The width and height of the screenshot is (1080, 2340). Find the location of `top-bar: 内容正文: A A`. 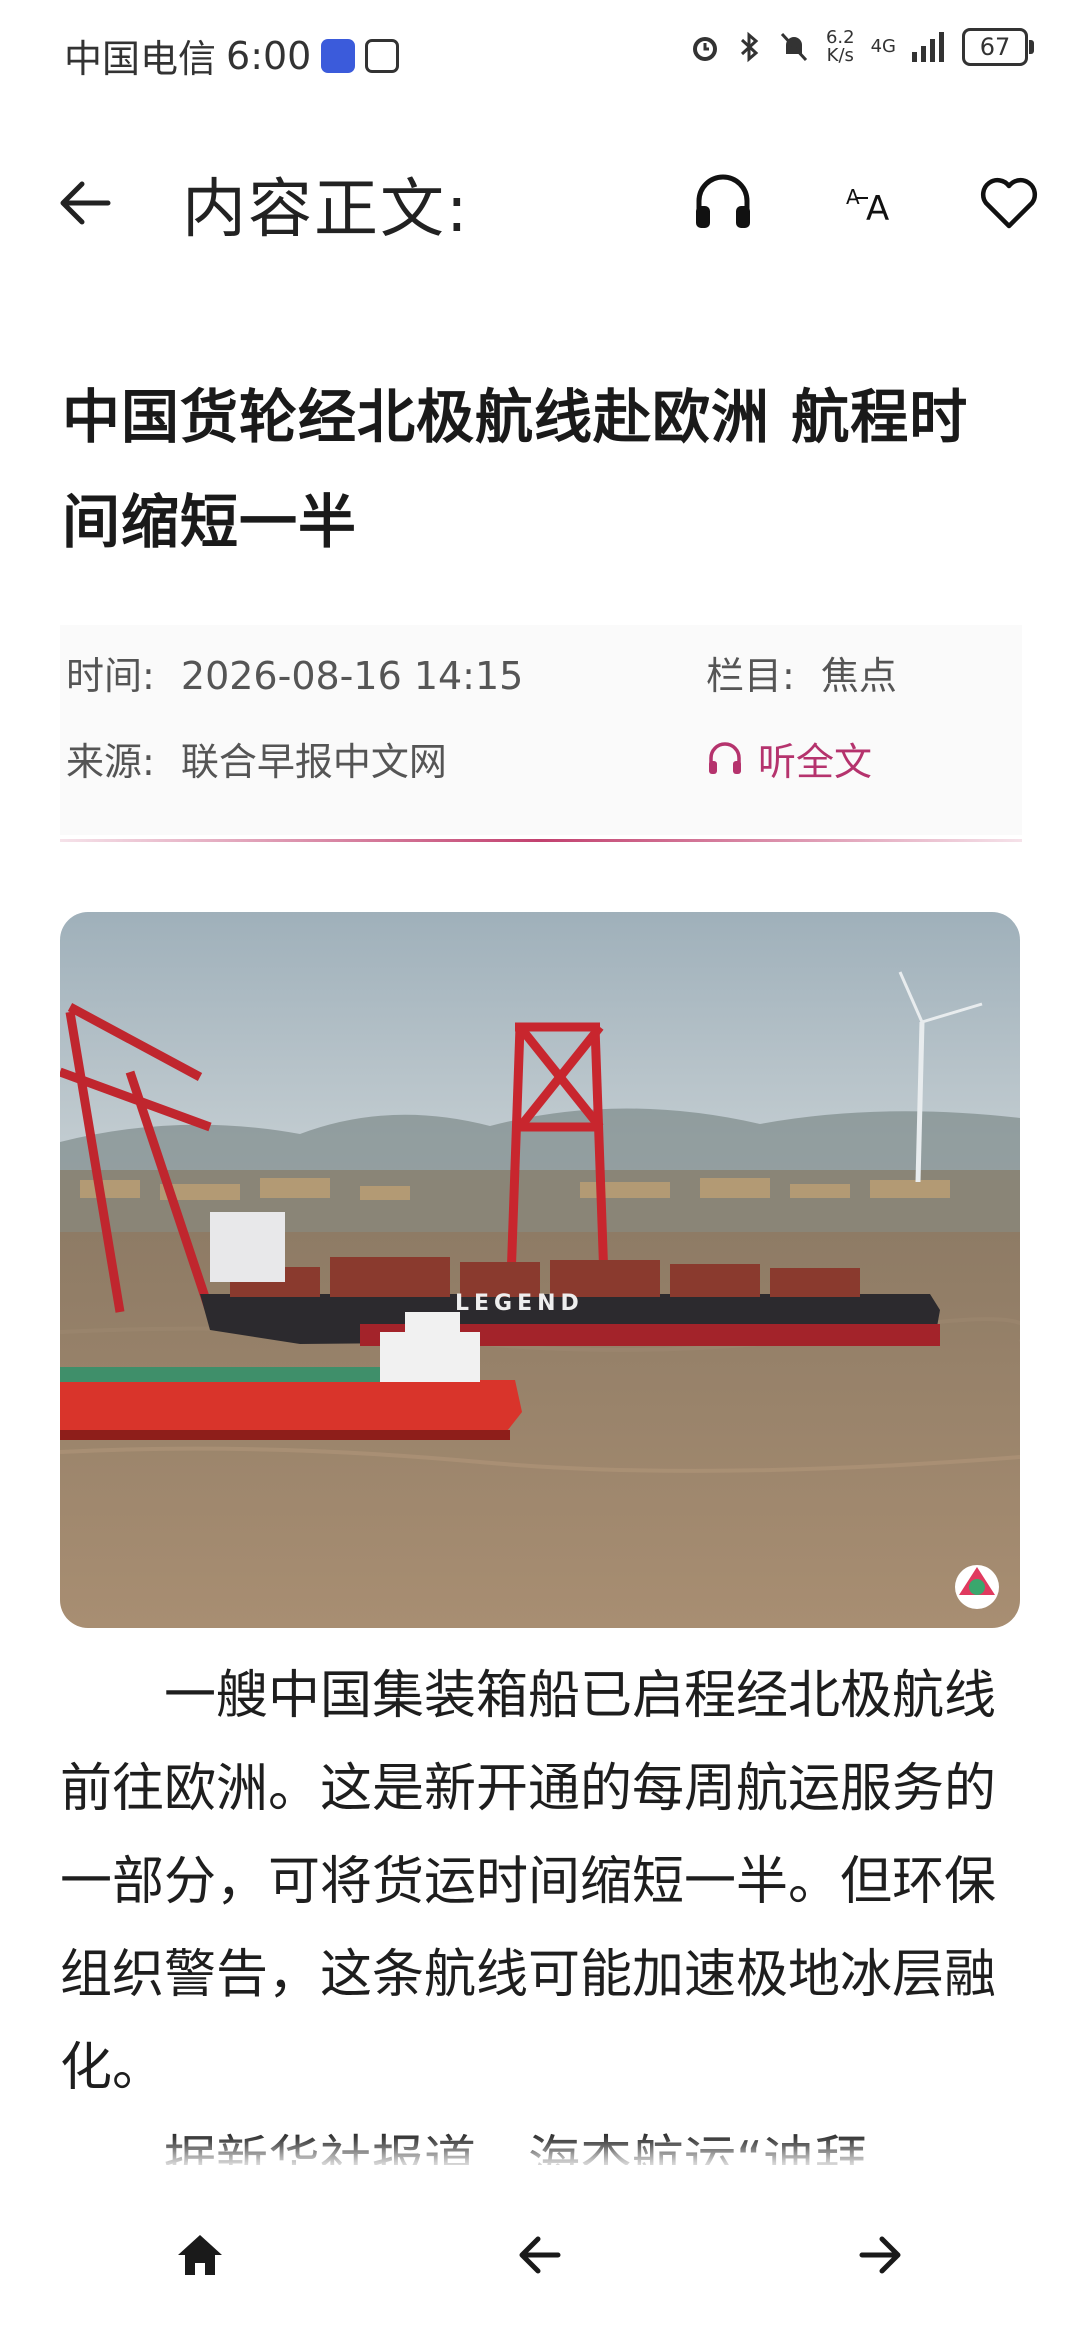

top-bar: 内容正文: A A is located at coordinates (540, 205).